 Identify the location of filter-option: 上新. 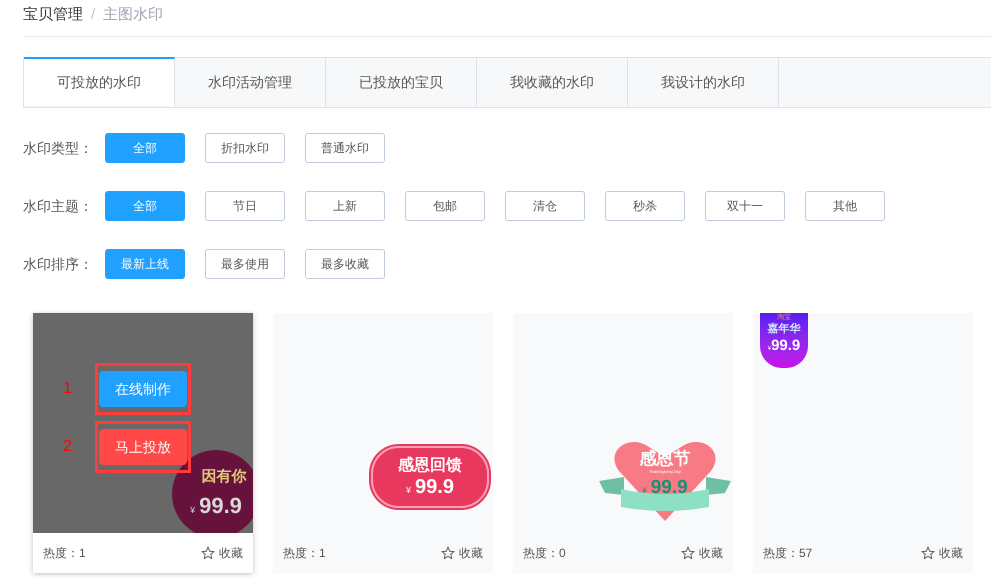
(345, 206).